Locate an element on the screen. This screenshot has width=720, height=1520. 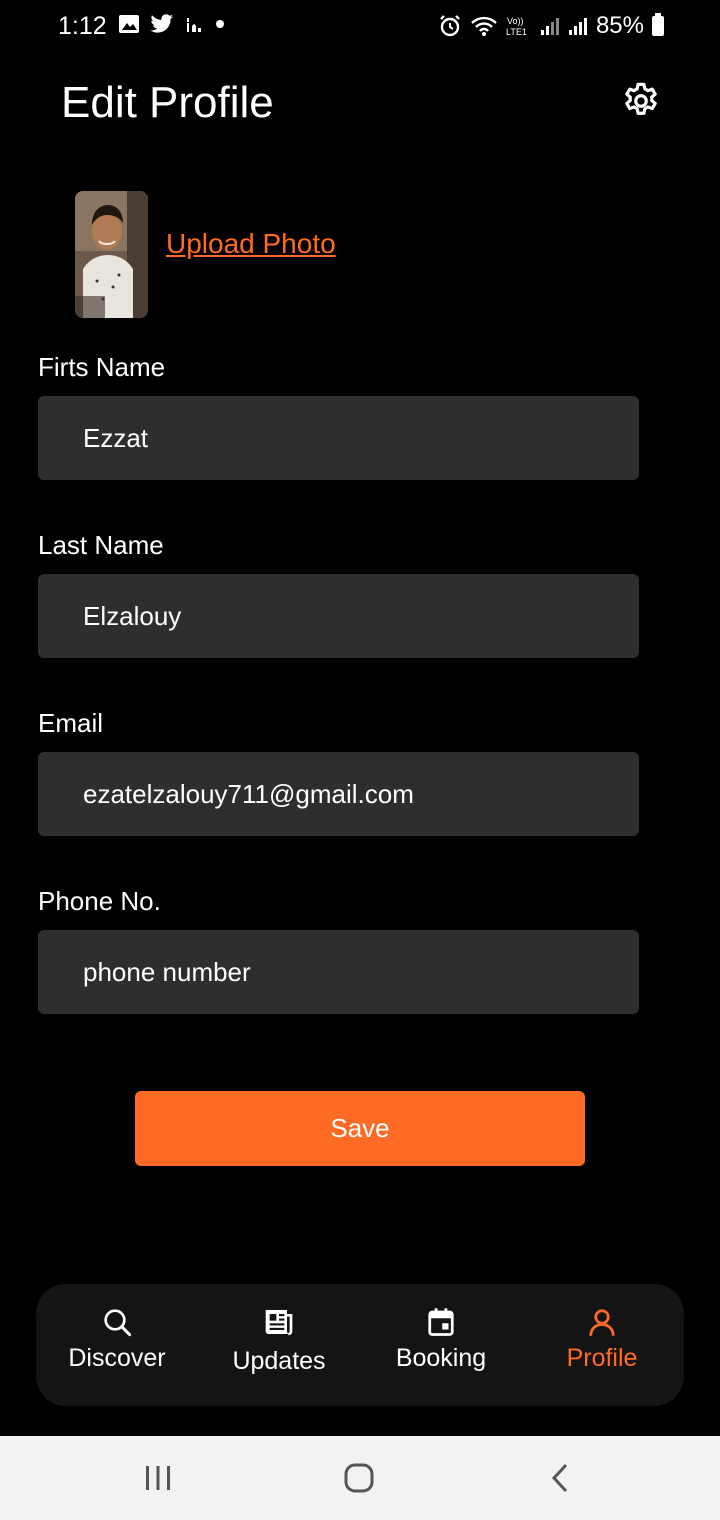
user-icon is located at coordinates (602, 1322).